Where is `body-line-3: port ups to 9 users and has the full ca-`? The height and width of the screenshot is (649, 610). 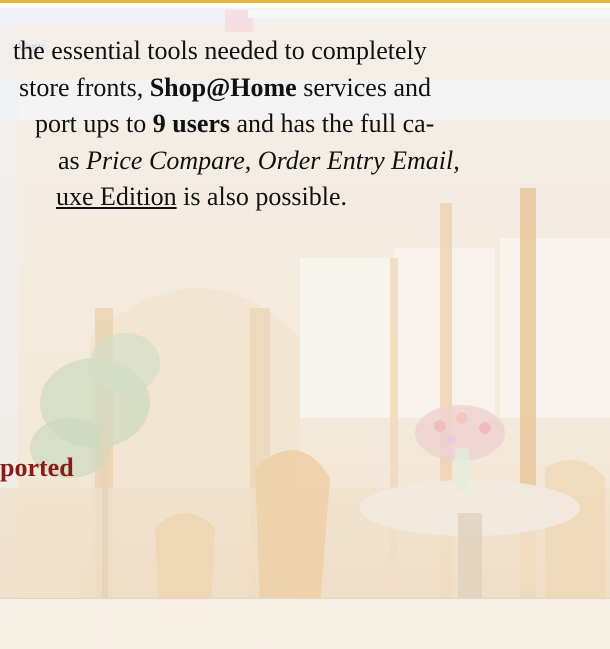
body-line-3: port ups to 9 users and has the full ca- is located at coordinates (322, 124).